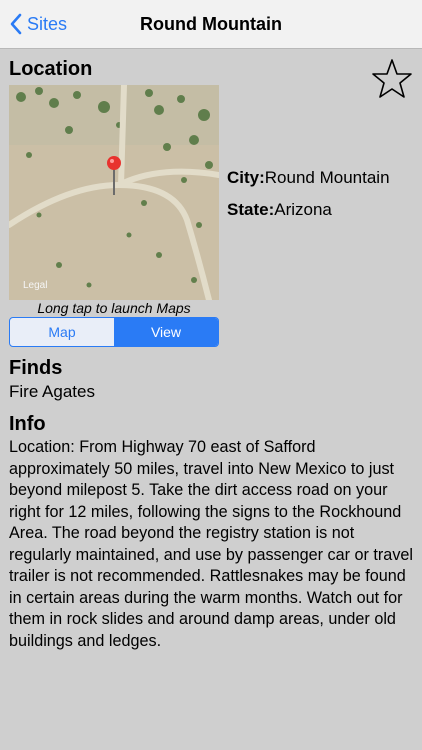  I want to click on city-value: Round Mountain, so click(327, 177).